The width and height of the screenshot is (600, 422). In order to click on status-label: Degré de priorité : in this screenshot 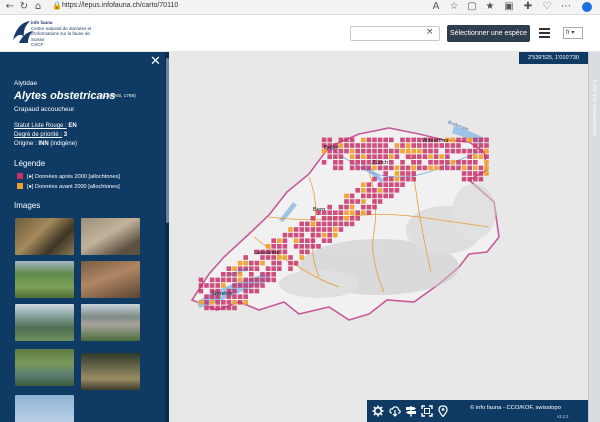, I will do `click(38, 135)`.